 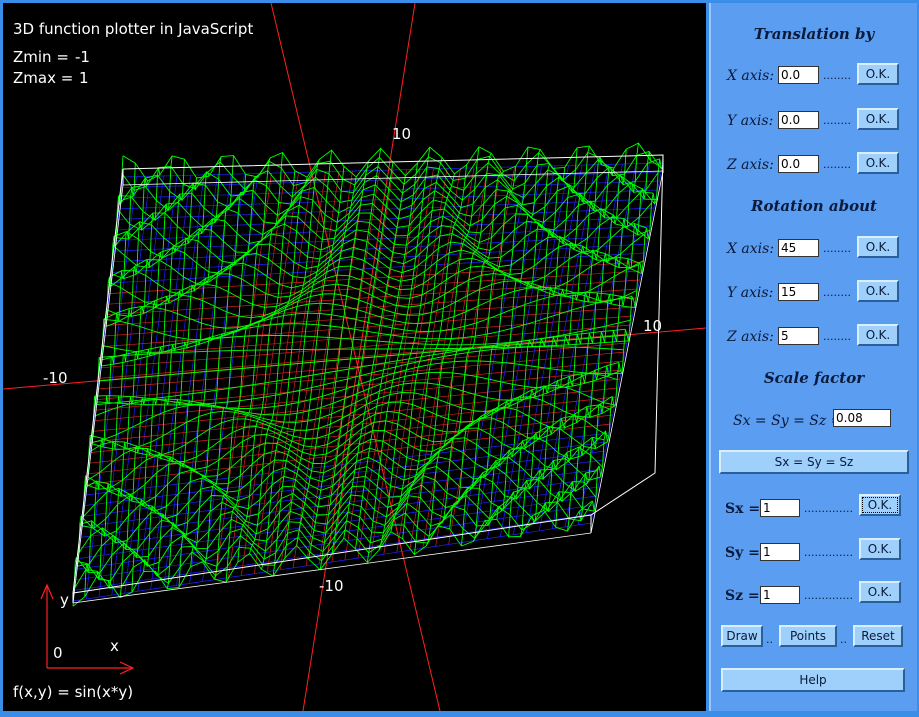 I want to click on rotation-y-ok-button: O.K., so click(x=878, y=291).